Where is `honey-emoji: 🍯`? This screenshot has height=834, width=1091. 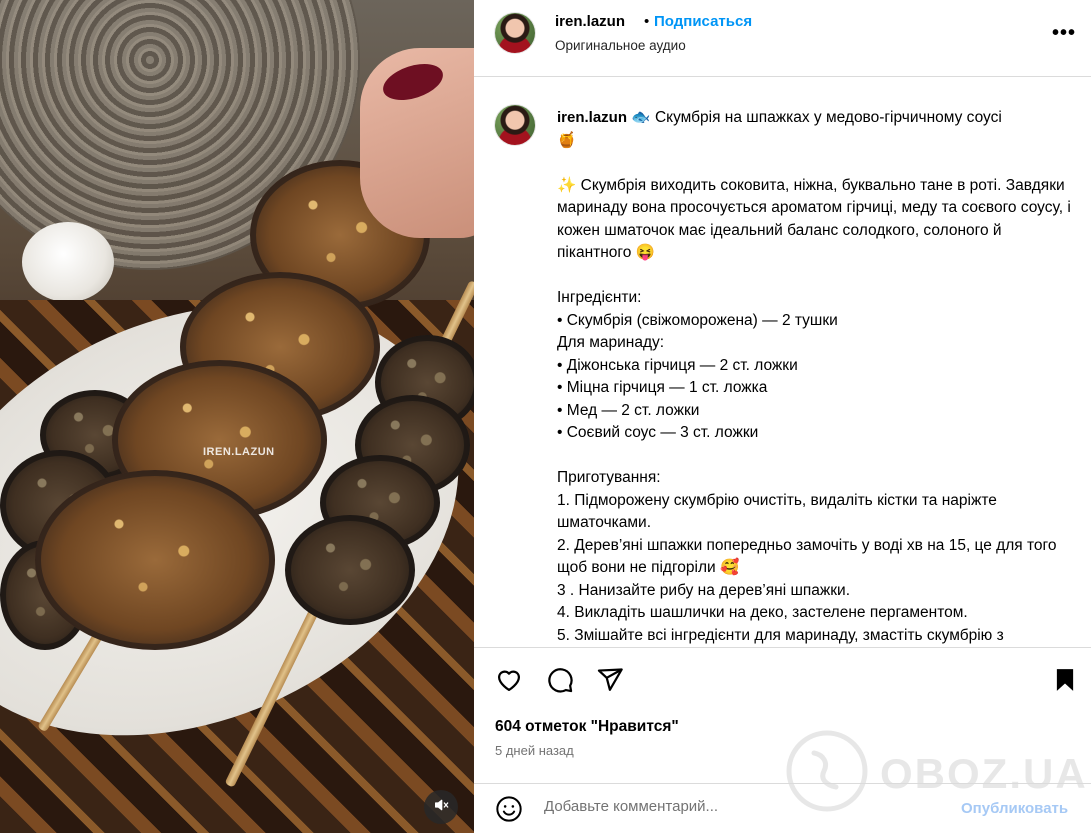
honey-emoji: 🍯 is located at coordinates (567, 140).